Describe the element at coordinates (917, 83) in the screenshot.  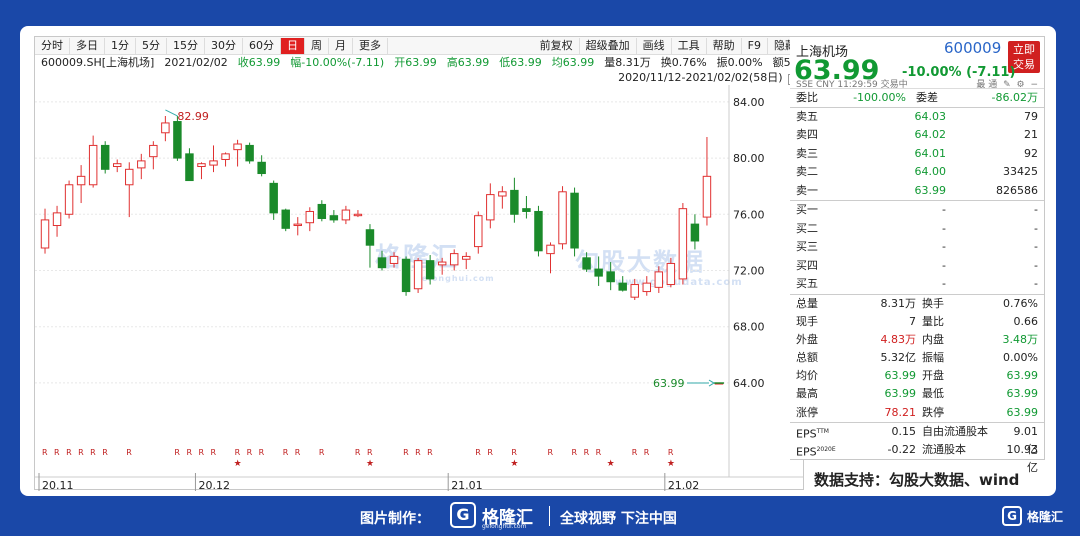
I see `quote-meta: SSE CNY 11:29:59 交易中 最 通 ✎ ⚙ −` at that location.